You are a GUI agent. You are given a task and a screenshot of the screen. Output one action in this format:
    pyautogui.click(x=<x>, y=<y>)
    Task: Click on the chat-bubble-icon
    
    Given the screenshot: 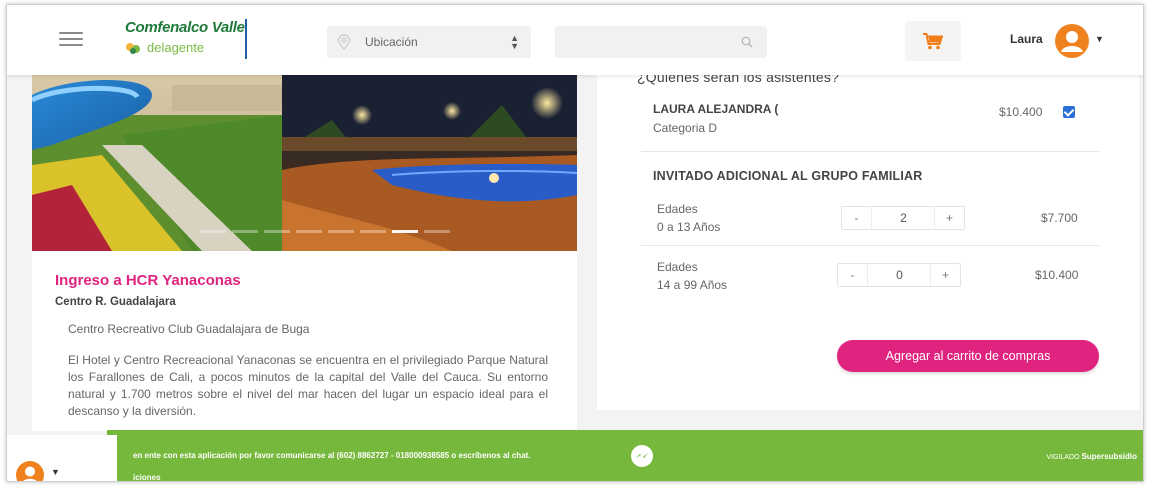 What is the action you would take?
    pyautogui.click(x=642, y=456)
    